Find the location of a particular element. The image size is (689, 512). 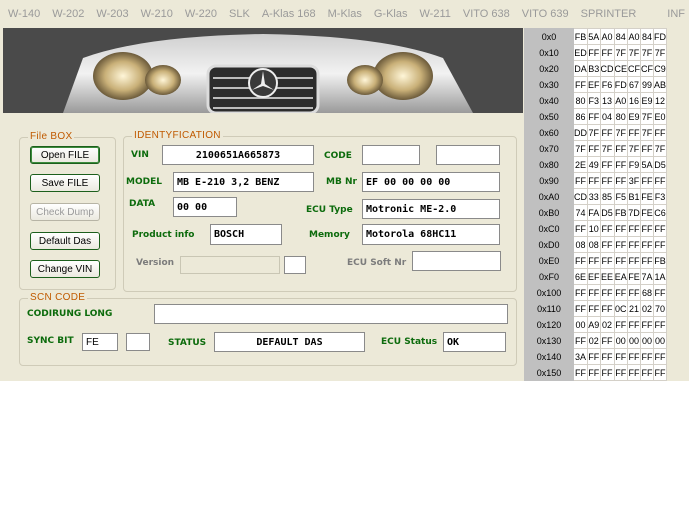

hex-byte-cell: 49 is located at coordinates (594, 164).